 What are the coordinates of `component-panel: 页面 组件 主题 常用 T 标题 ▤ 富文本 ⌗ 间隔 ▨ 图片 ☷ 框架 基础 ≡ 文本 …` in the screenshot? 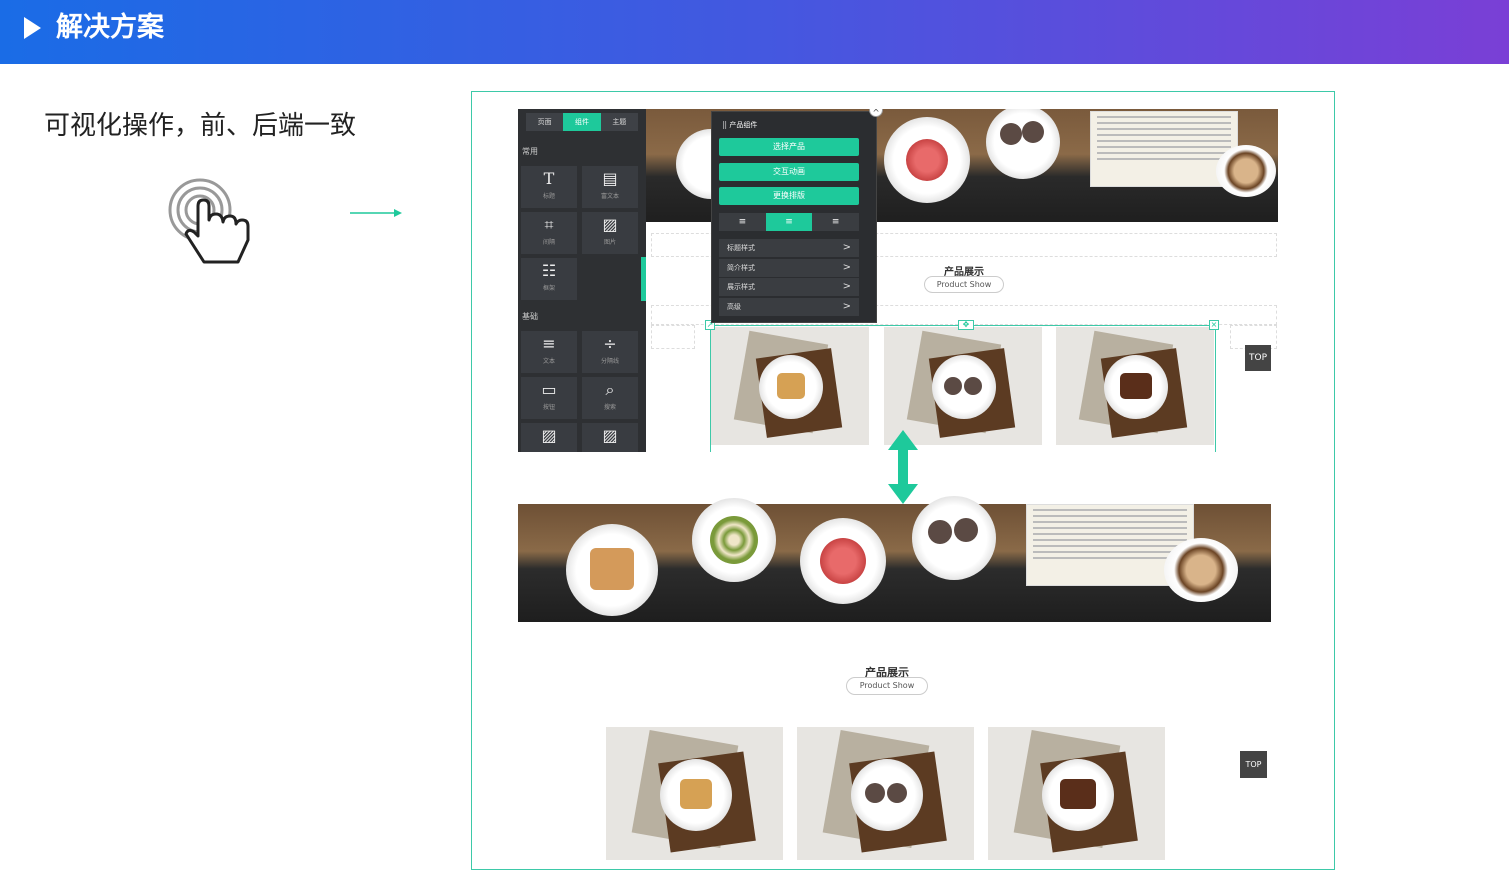 It's located at (582, 280).